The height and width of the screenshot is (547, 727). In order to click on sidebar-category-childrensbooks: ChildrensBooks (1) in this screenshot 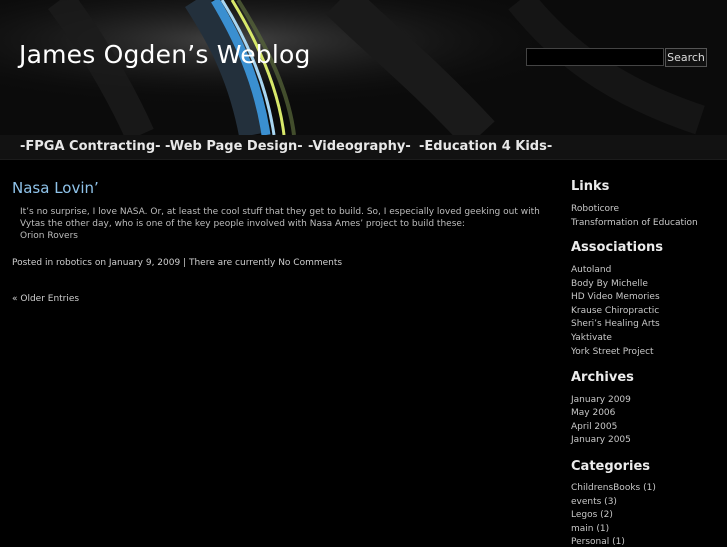, I will do `click(613, 488)`.